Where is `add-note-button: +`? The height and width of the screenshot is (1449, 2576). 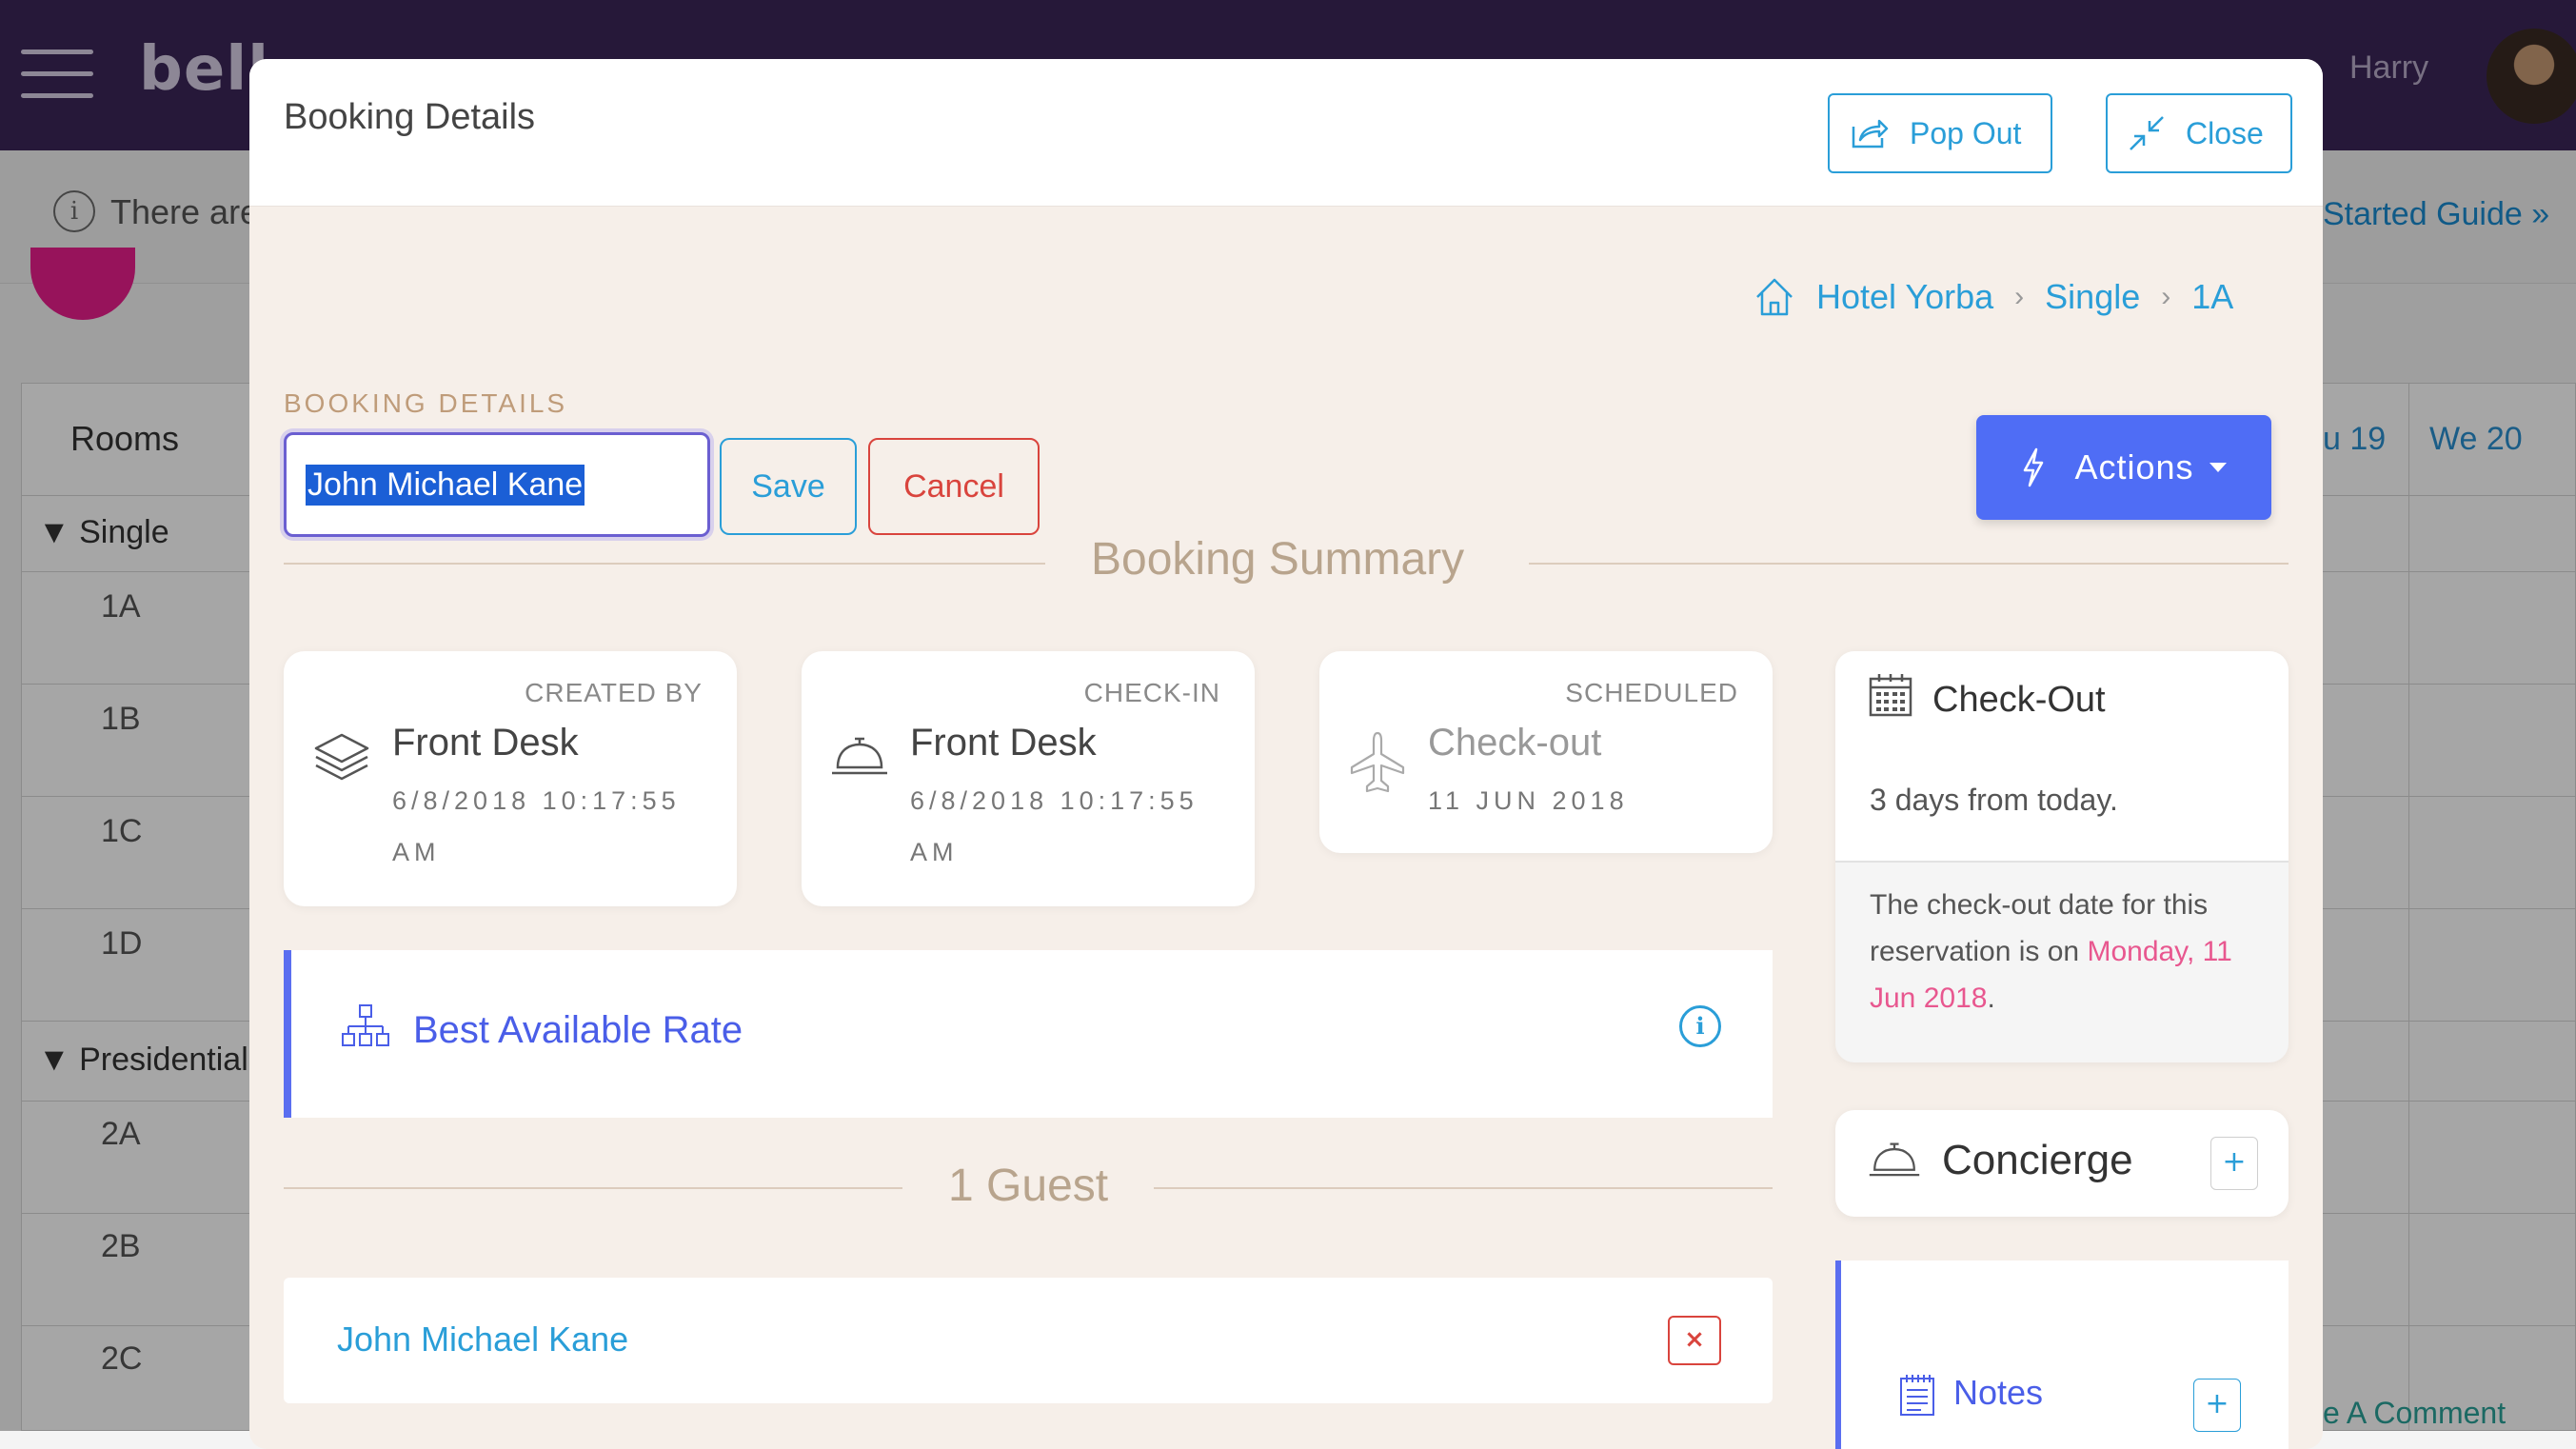
add-note-button: + is located at coordinates (2217, 1405).